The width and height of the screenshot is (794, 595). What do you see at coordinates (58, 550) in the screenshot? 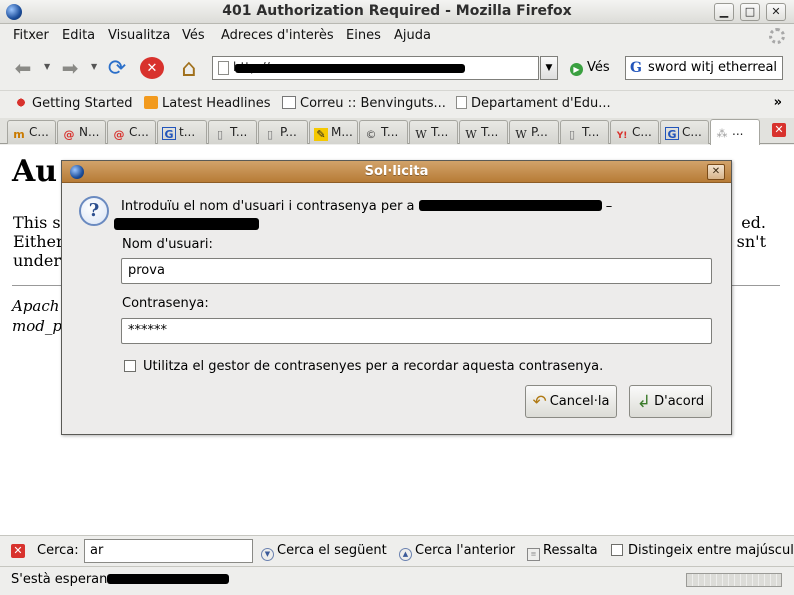
I see `find-label: Cerca:` at bounding box center [58, 550].